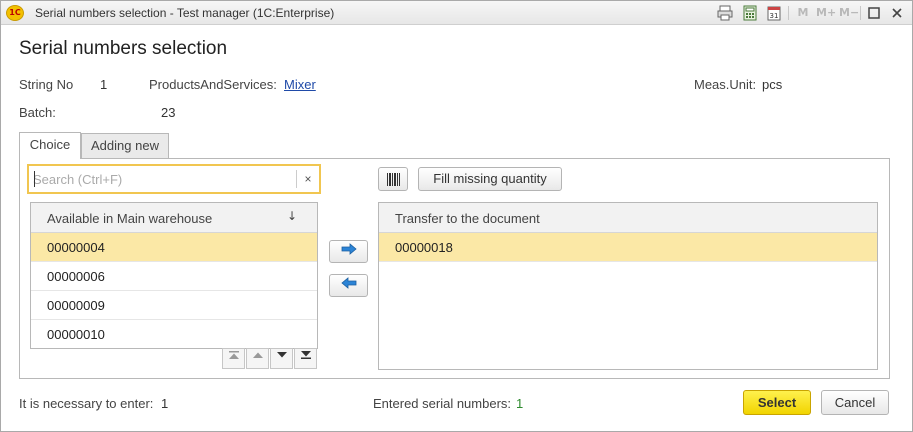 The image size is (913, 432). I want to click on move-left-button, so click(348, 285).